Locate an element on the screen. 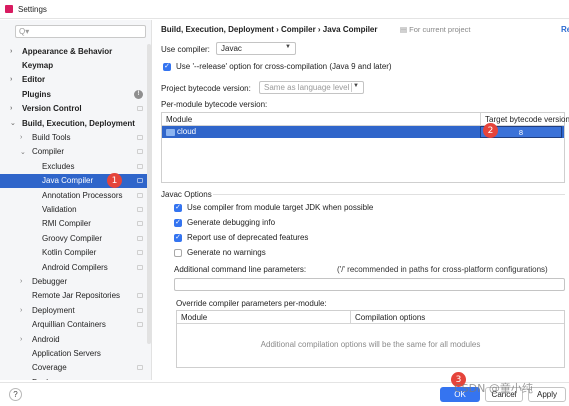  scope-note: ▤ For current project is located at coordinates (435, 29).